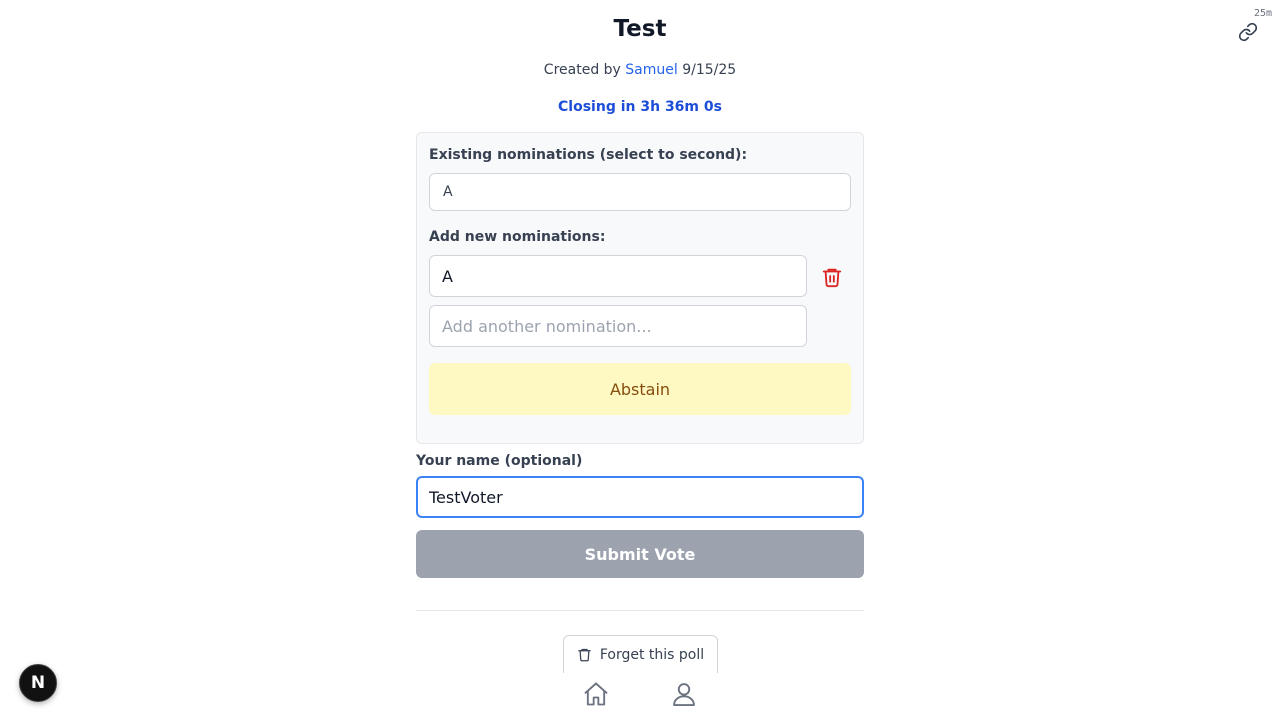 The width and height of the screenshot is (1280, 720). What do you see at coordinates (588, 155) in the screenshot?
I see `existing-nominations-label: Existing nominations (select to second):` at bounding box center [588, 155].